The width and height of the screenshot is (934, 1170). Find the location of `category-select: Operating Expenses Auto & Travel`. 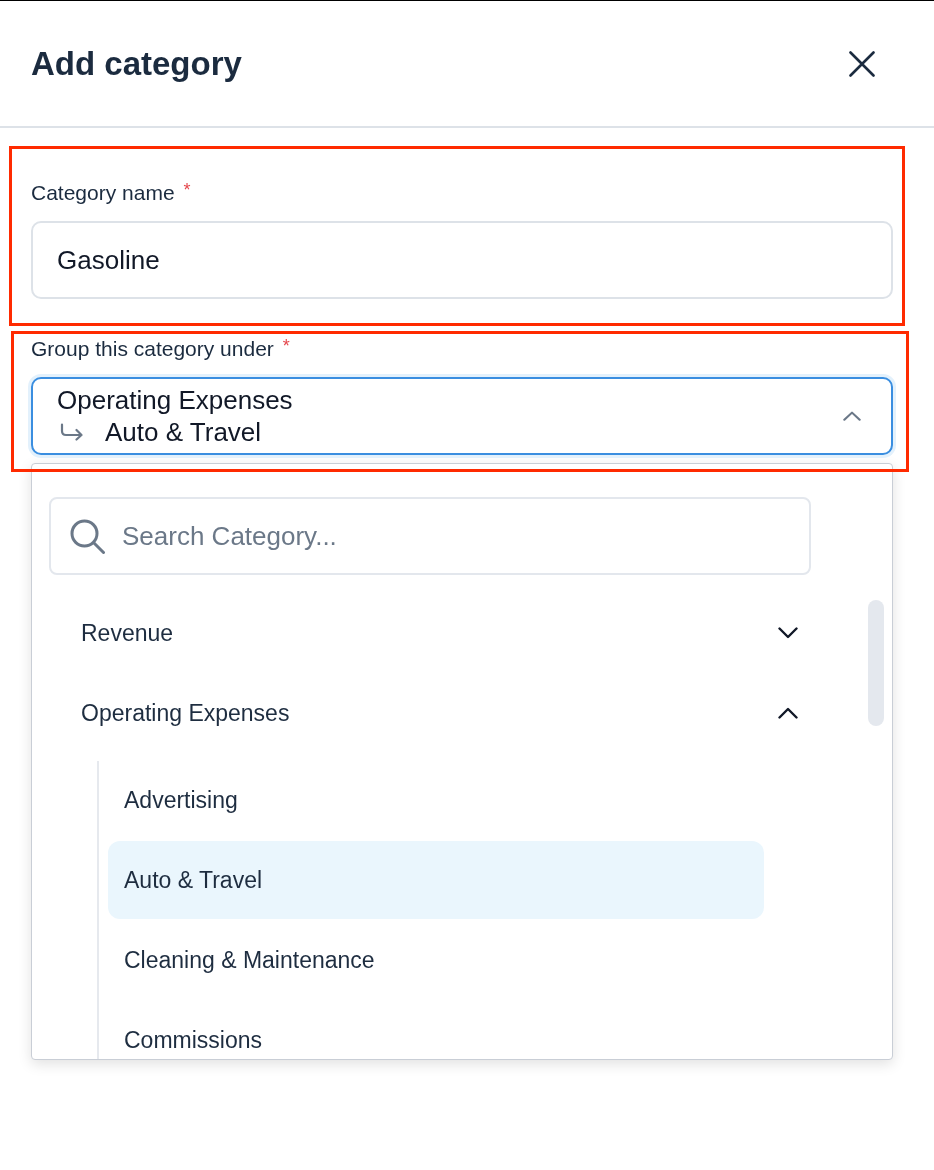

category-select: Operating Expenses Auto & Travel is located at coordinates (462, 416).